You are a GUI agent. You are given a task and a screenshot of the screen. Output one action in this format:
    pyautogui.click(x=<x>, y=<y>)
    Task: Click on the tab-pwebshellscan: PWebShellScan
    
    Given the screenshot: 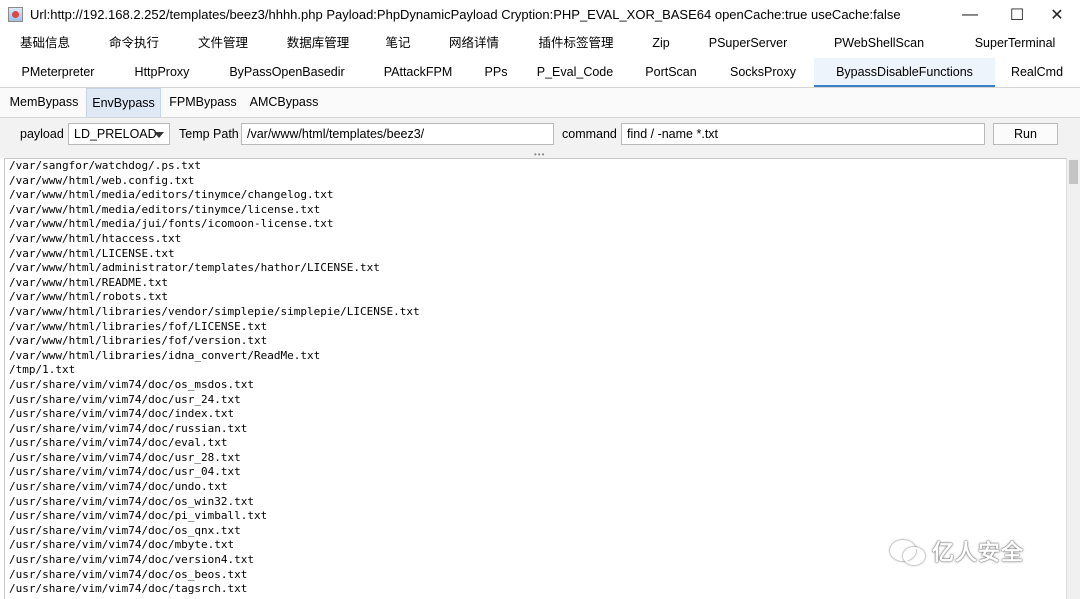 What is the action you would take?
    pyautogui.click(x=879, y=43)
    